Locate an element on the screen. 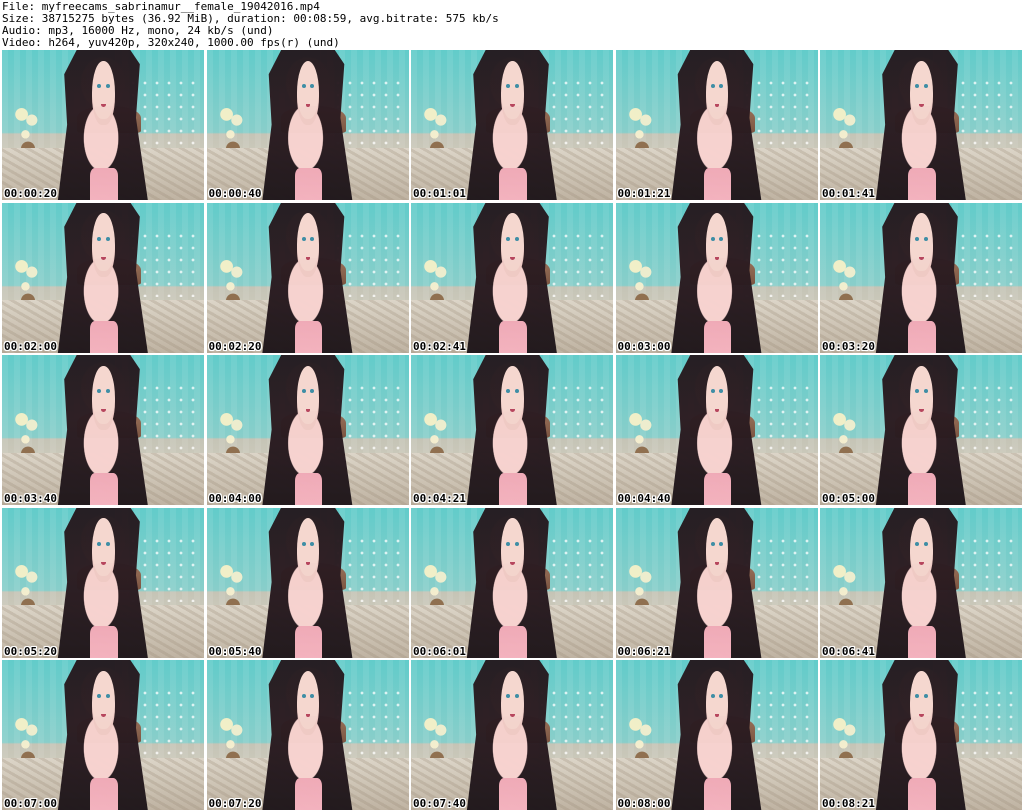 The height and width of the screenshot is (811, 1024). thumbnail-frame: 00:00:40 is located at coordinates (307, 125).